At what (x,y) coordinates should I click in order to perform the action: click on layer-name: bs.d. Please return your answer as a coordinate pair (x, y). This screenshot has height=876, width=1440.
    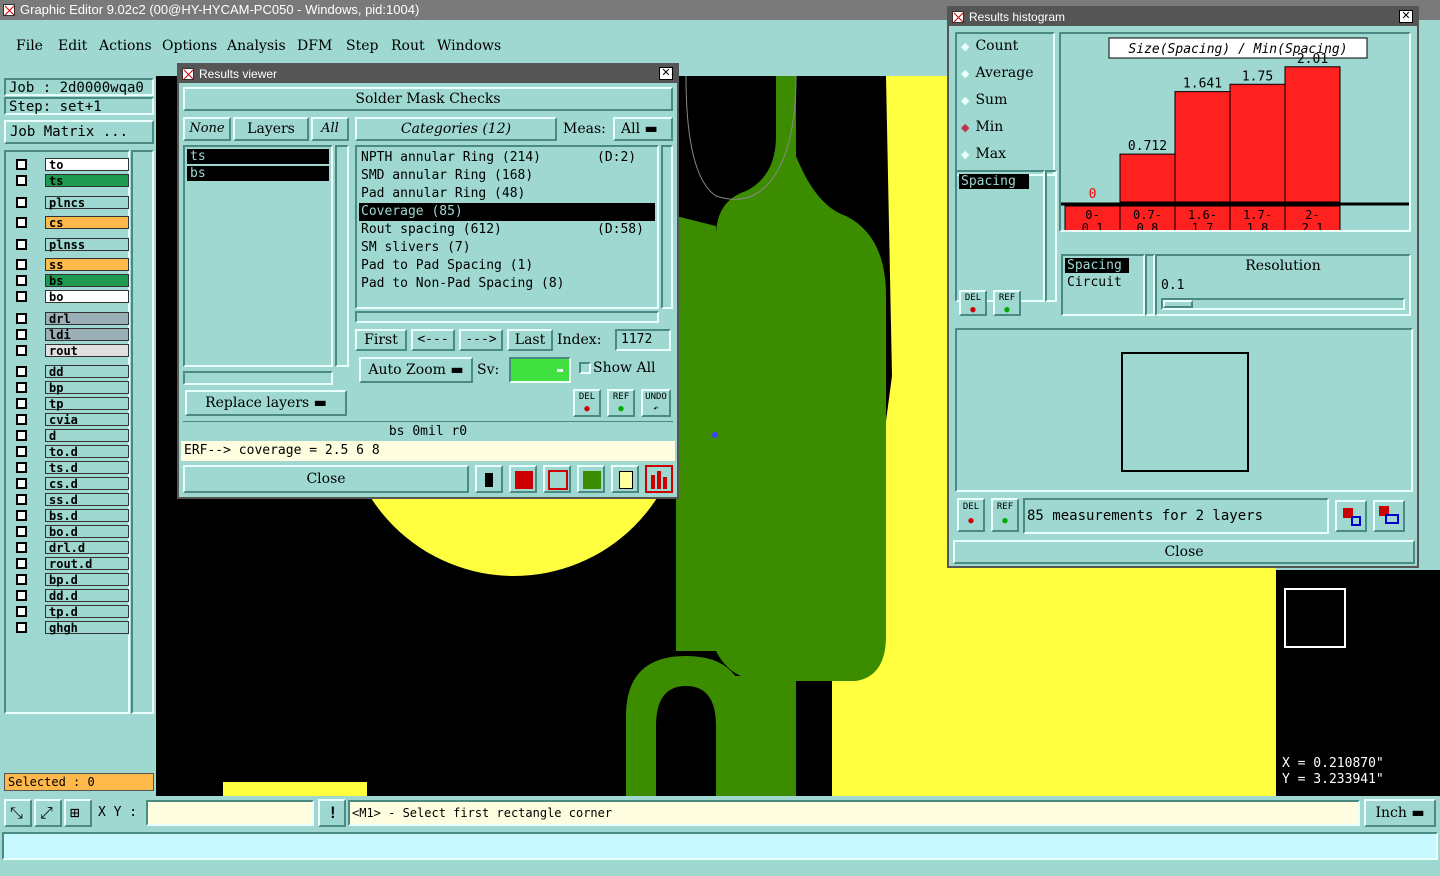
    Looking at the image, I should click on (87, 516).